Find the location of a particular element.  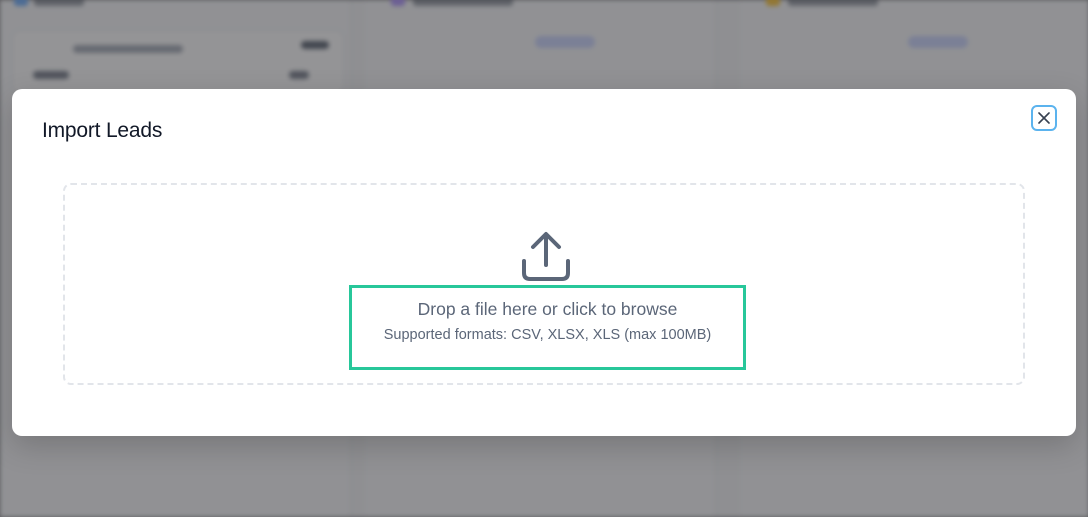

dropzone-primary-text: Drop a file here or click to browse is located at coordinates (547, 309).